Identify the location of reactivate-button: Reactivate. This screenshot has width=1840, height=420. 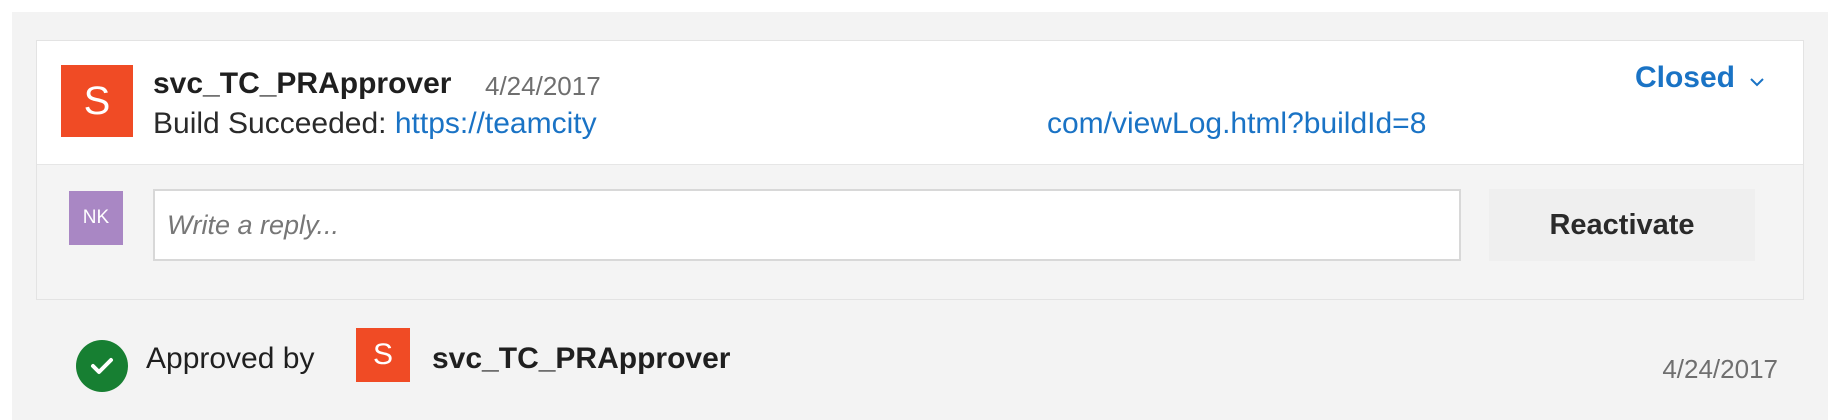
(1622, 225).